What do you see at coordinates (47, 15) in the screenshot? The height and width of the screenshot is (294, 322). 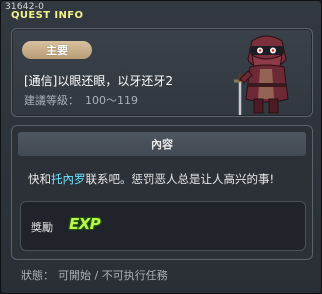 I see `window-title: QUEST INFO` at bounding box center [47, 15].